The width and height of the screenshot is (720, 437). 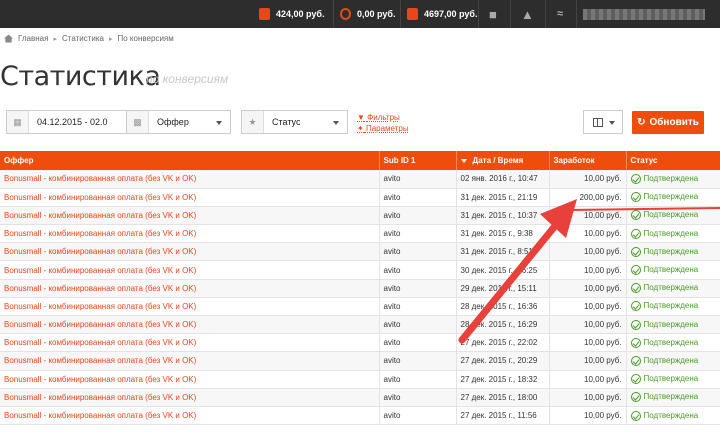 What do you see at coordinates (644, 14) in the screenshot?
I see `user-menu` at bounding box center [644, 14].